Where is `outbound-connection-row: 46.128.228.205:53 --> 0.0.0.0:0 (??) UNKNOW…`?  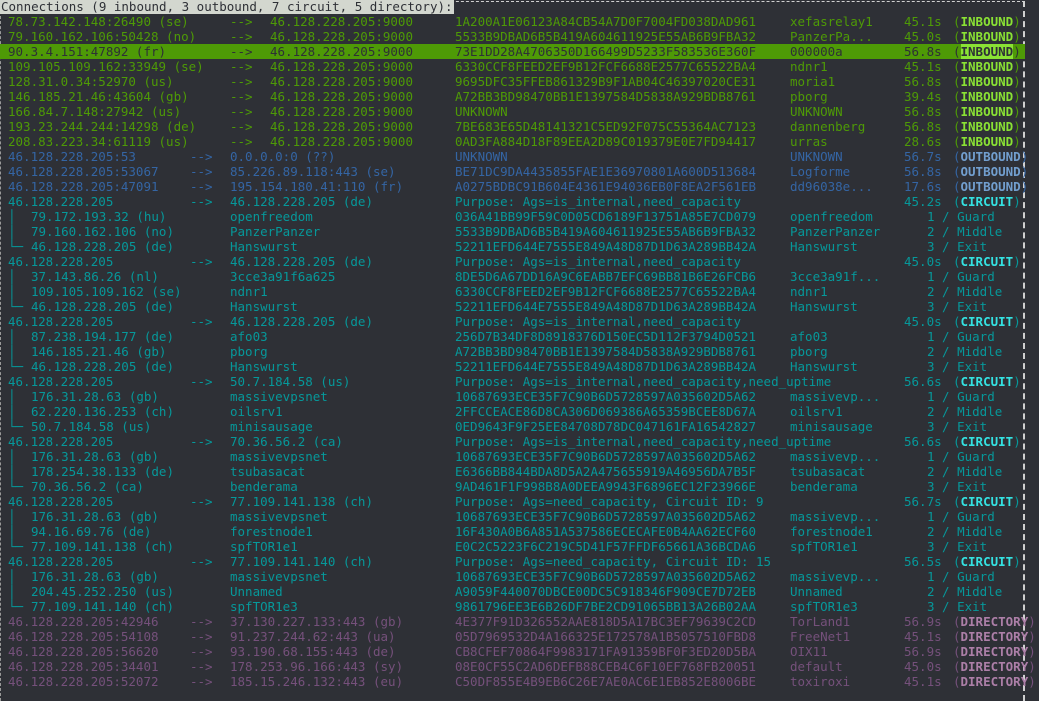 outbound-connection-row: 46.128.228.205:53 --> 0.0.0.0:0 (??) UNKNOW… is located at coordinates (514, 156).